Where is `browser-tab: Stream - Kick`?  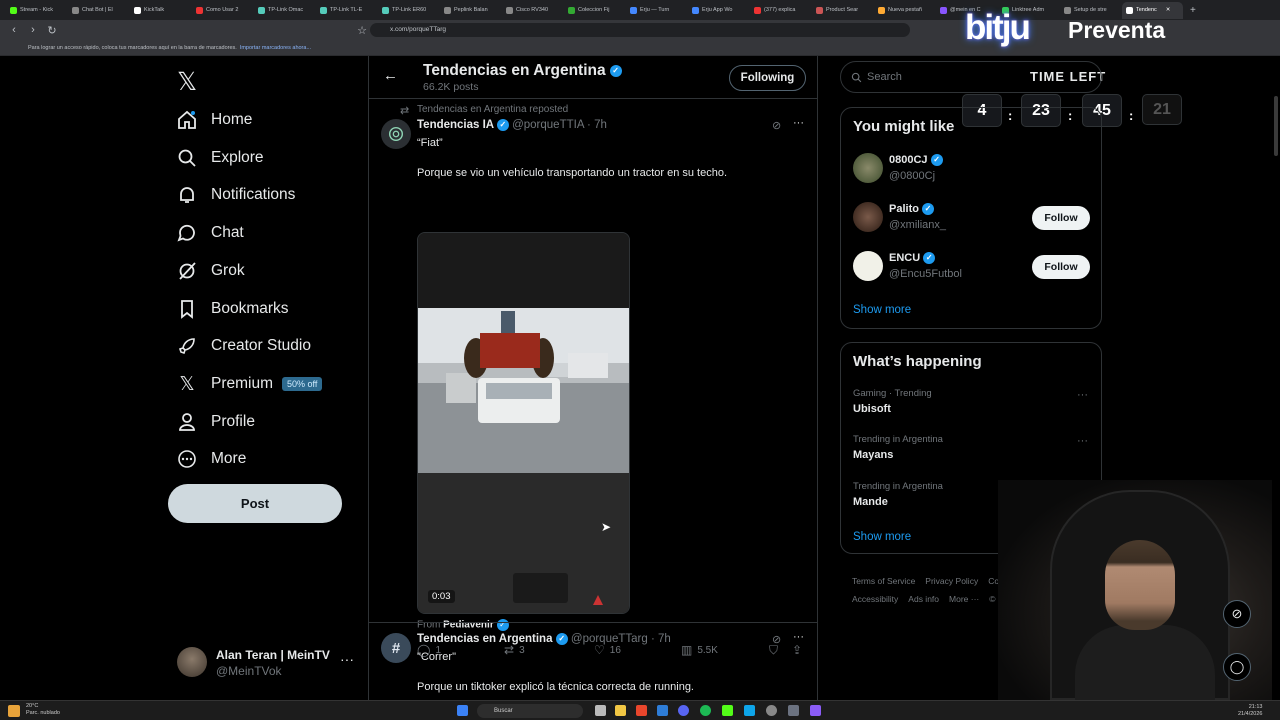
browser-tab: Stream - Kick is located at coordinates (36, 10).